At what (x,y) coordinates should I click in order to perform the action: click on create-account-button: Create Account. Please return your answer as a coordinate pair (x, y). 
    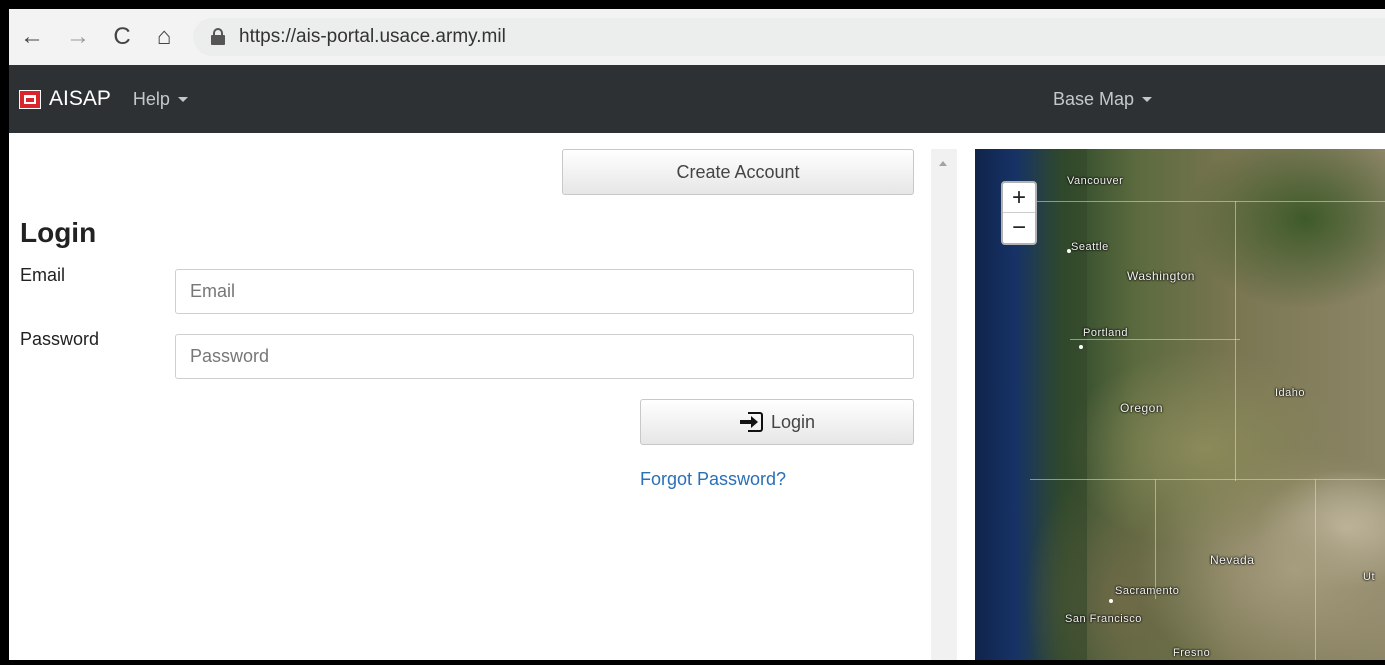
    Looking at the image, I should click on (738, 172).